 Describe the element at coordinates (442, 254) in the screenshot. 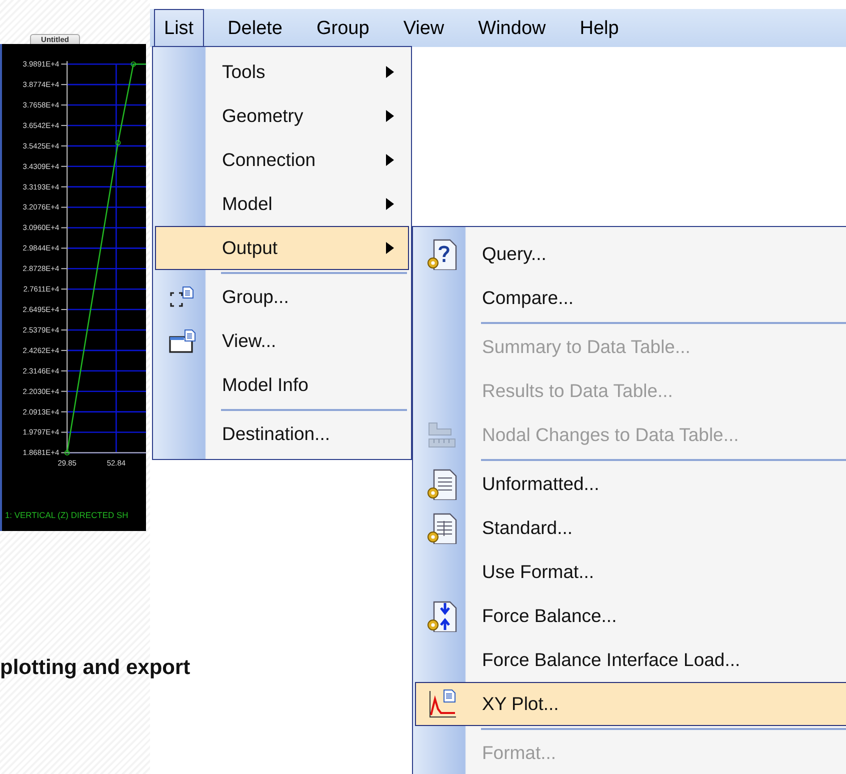

I see `query-document-icon` at that location.